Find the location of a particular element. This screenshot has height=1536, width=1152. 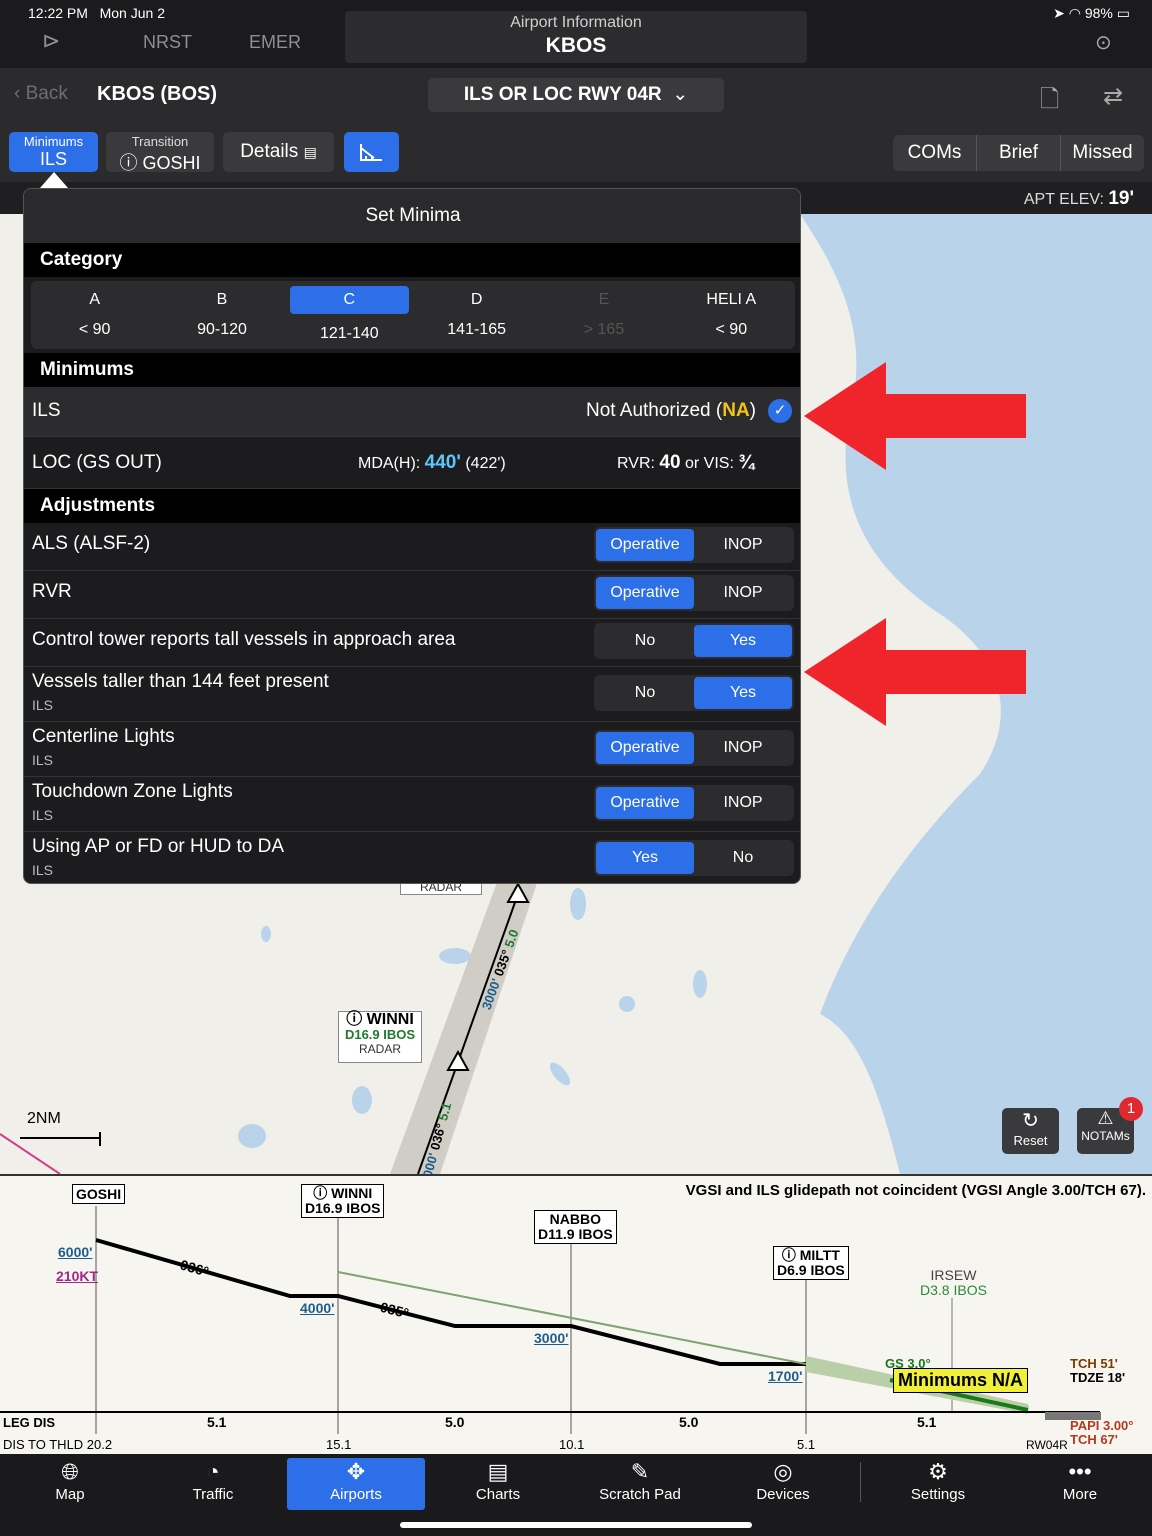

tab-traffic: ◔ Traffic is located at coordinates (213, 1484).